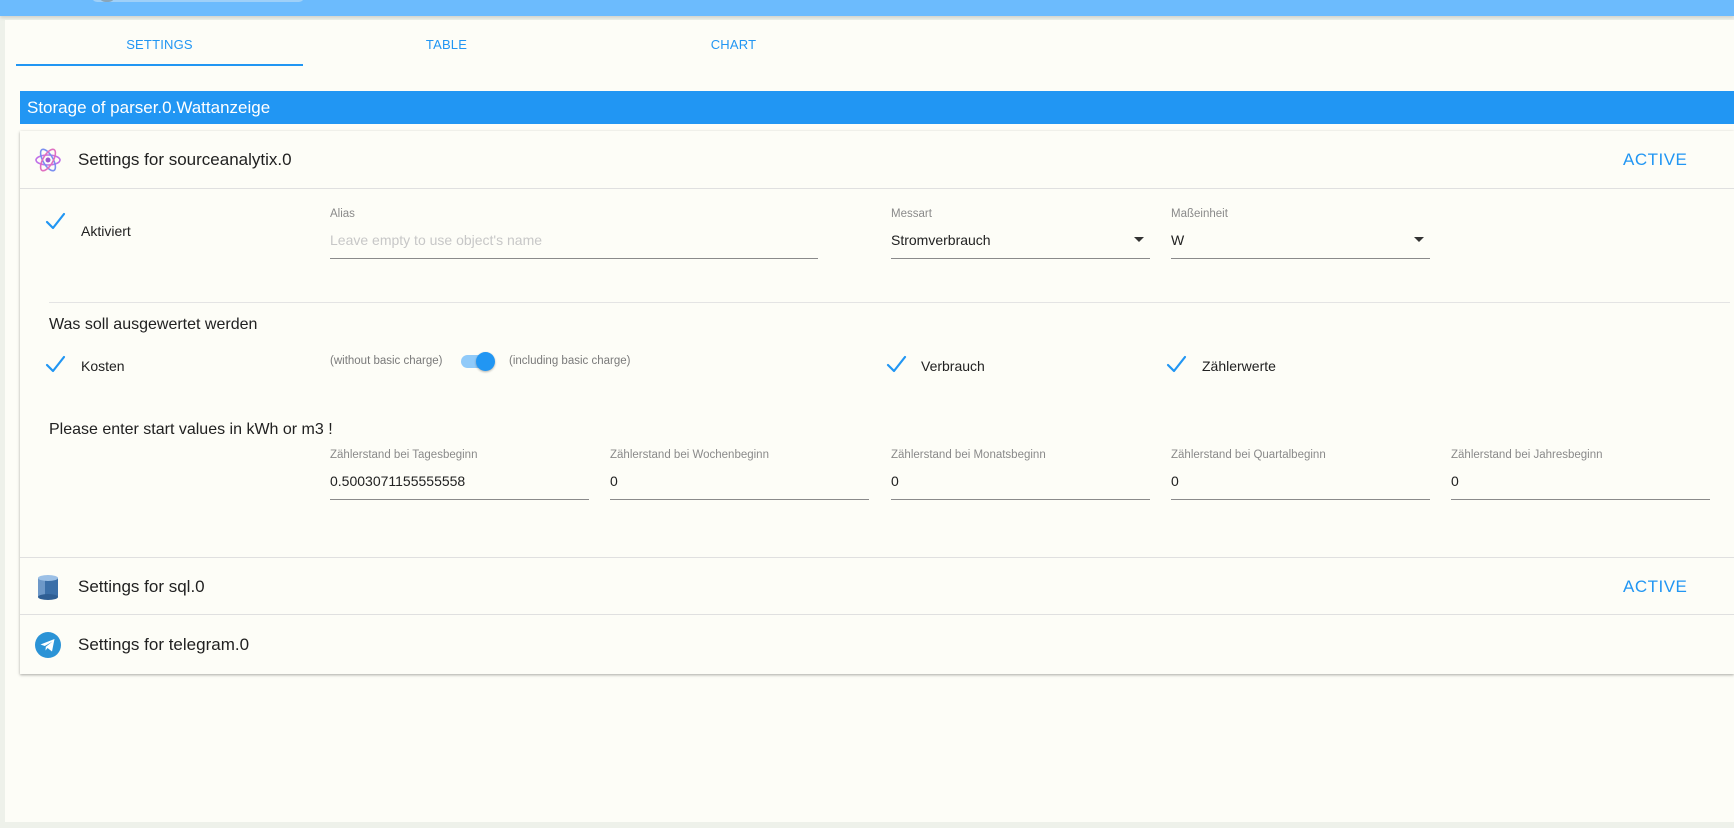  I want to click on section-title-sourceanalytix: Settings for sourceanalytix.0, so click(185, 159).